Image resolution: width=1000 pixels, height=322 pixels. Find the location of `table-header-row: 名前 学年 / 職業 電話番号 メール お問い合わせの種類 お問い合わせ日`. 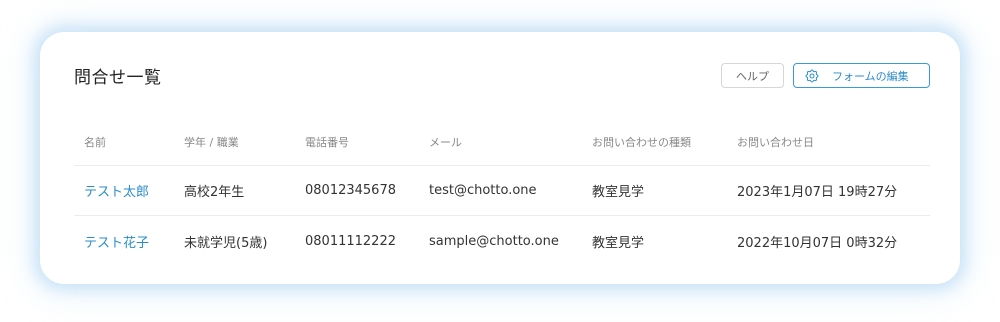

table-header-row: 名前 学年 / 職業 電話番号 メール お問い合わせの種類 お問い合わせ日 is located at coordinates (502, 142).